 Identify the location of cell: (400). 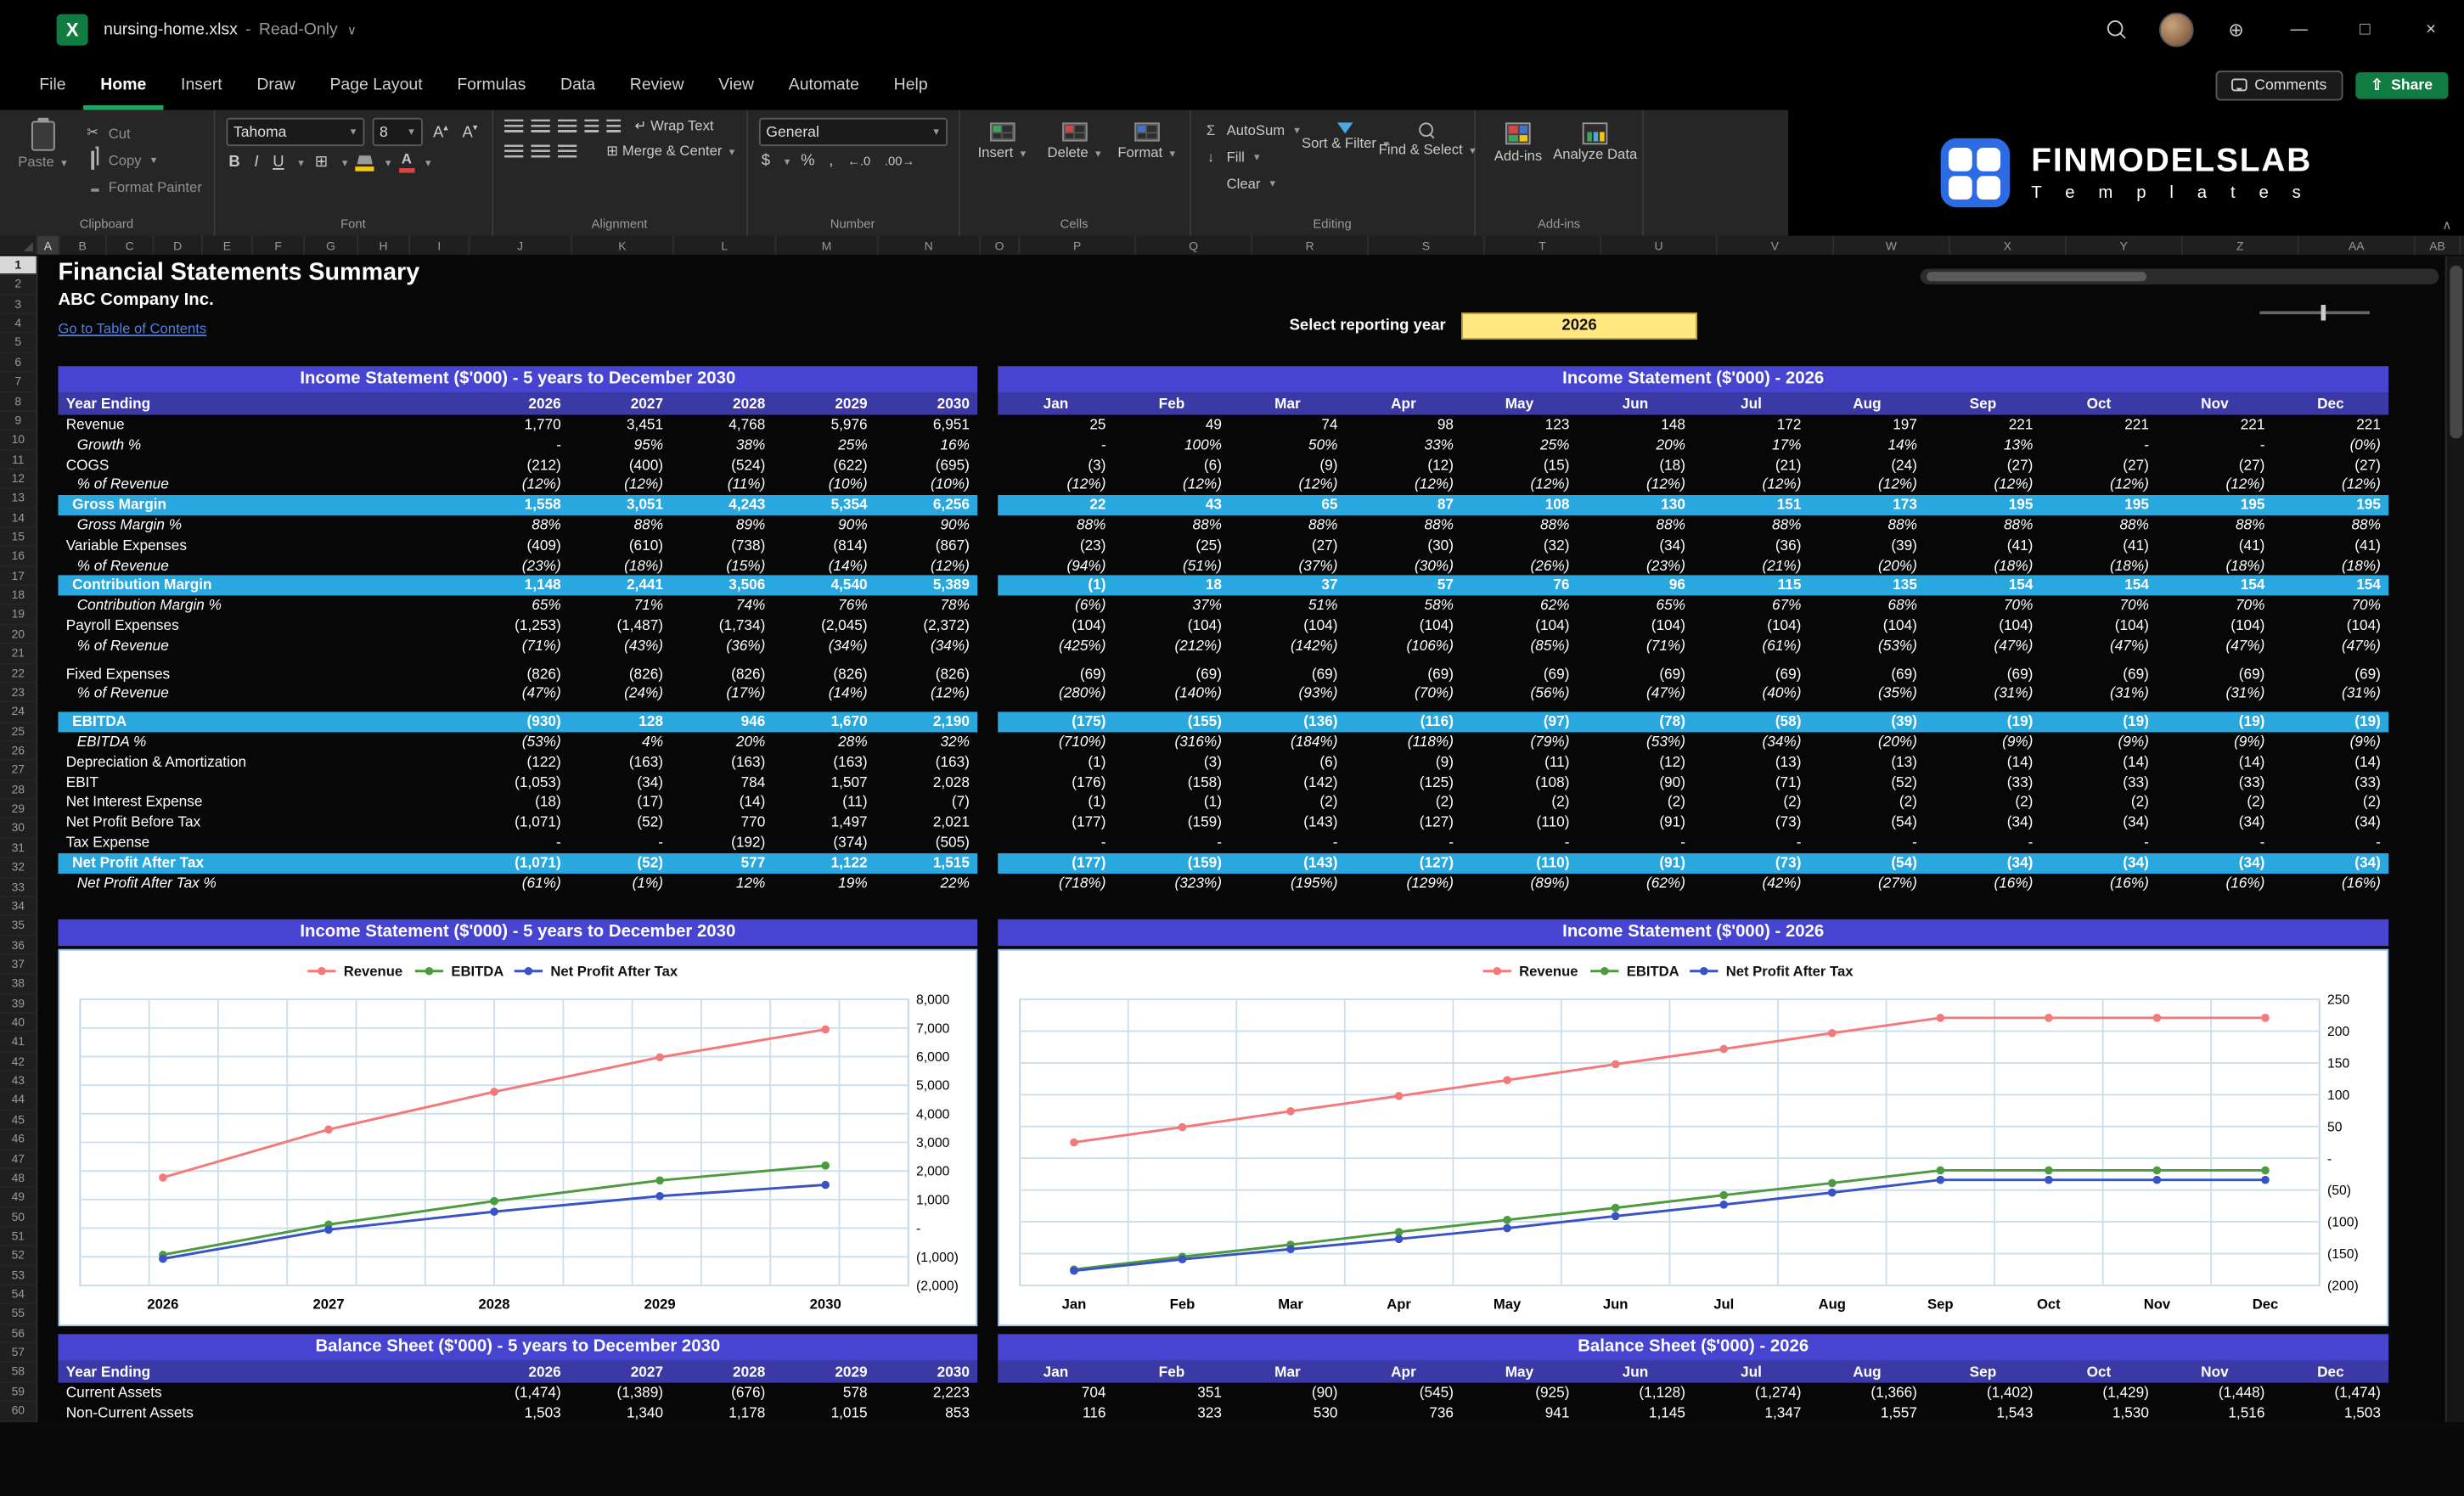
(620, 465).